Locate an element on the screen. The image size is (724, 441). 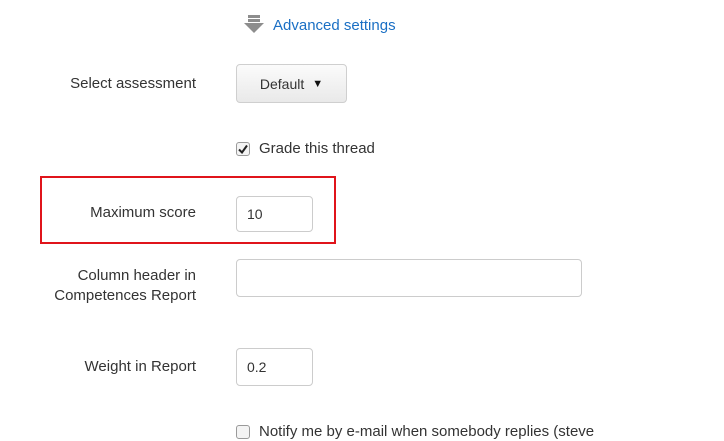
weight-label: Weight in Report is located at coordinates (140, 366).